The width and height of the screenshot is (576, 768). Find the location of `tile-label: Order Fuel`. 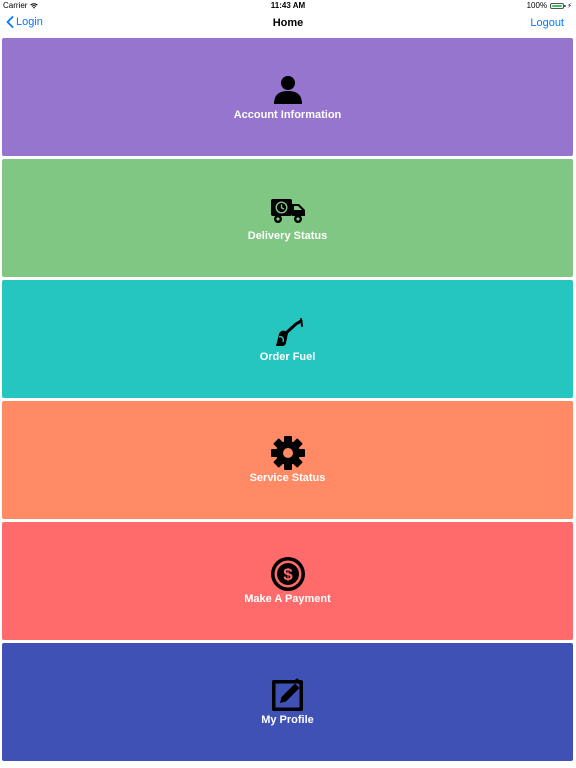

tile-label: Order Fuel is located at coordinates (287, 357).